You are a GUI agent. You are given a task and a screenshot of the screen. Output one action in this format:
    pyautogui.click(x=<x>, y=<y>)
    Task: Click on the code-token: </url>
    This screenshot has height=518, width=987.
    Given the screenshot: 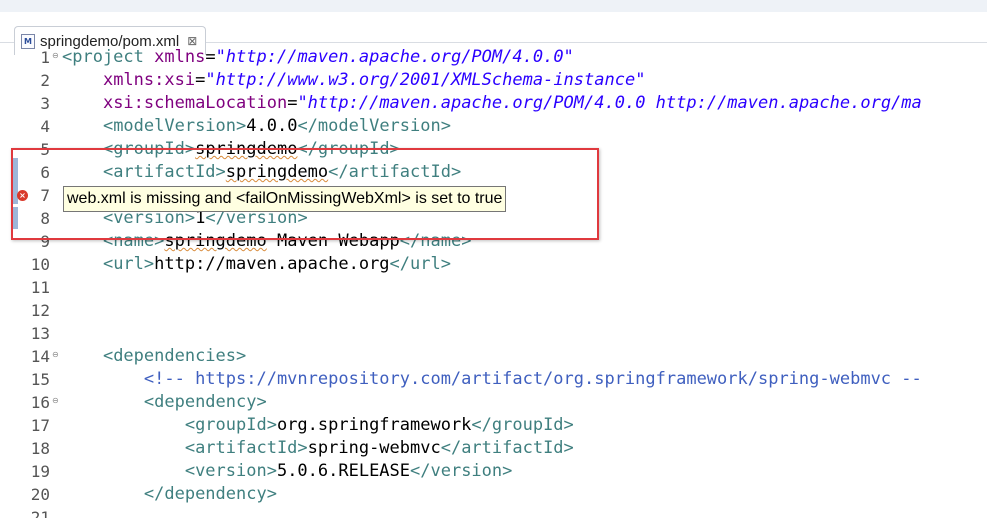 What is the action you would take?
    pyautogui.click(x=420, y=264)
    